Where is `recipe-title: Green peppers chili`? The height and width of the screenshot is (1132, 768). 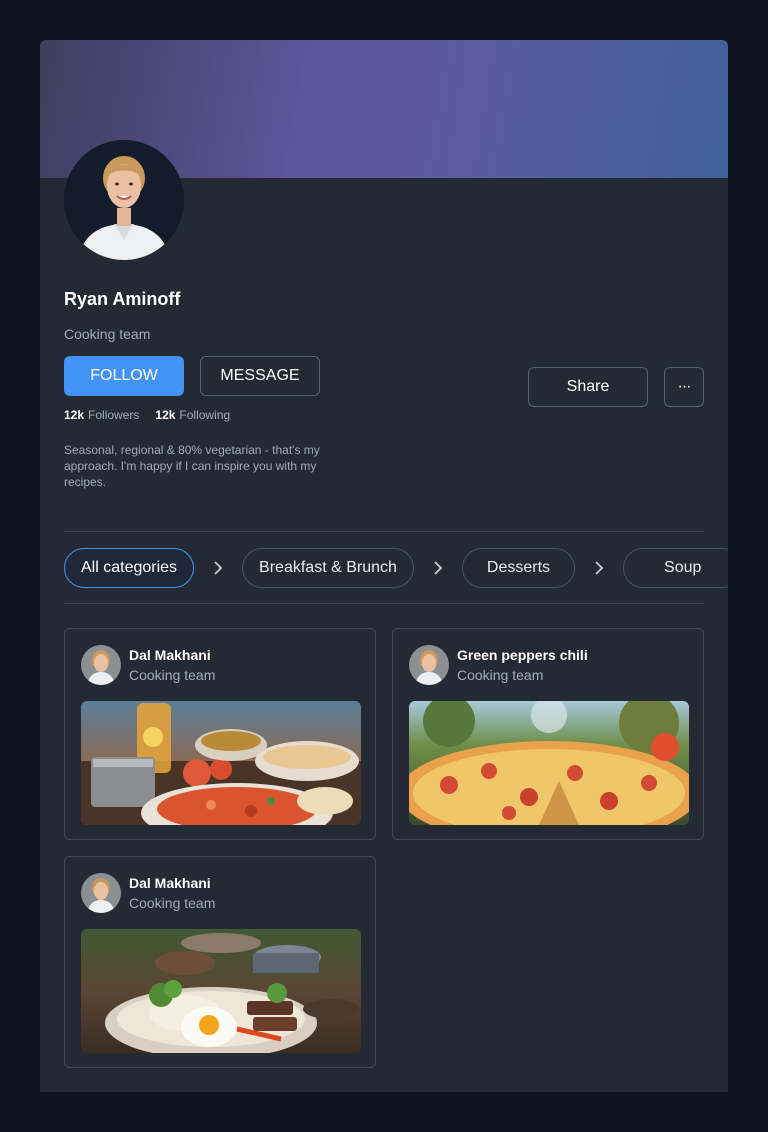 recipe-title: Green peppers chili is located at coordinates (522, 655).